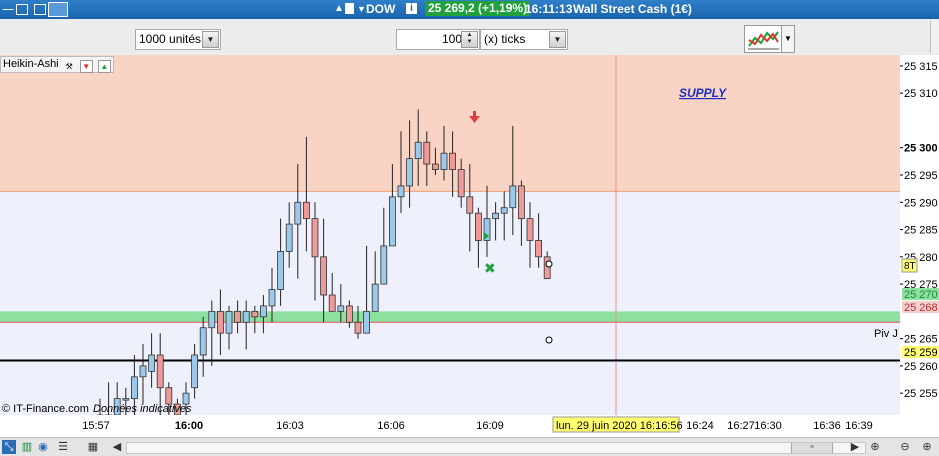 The width and height of the screenshot is (939, 456). Describe the element at coordinates (96, 426) in the screenshot. I see `time-tick-label: 15:57` at that location.